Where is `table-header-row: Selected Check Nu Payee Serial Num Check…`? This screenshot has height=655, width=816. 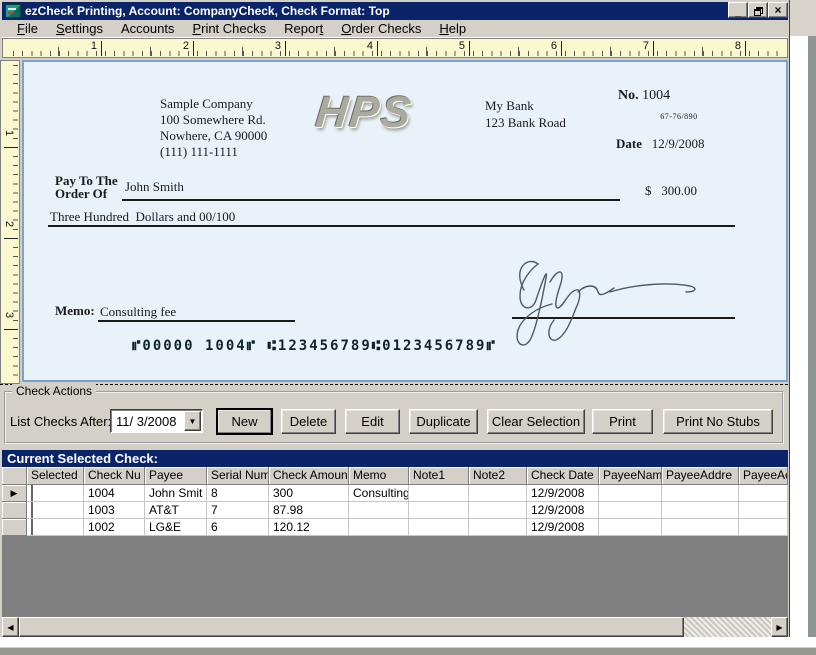
table-header-row: Selected Check Nu Payee Serial Num Check… is located at coordinates (395, 476).